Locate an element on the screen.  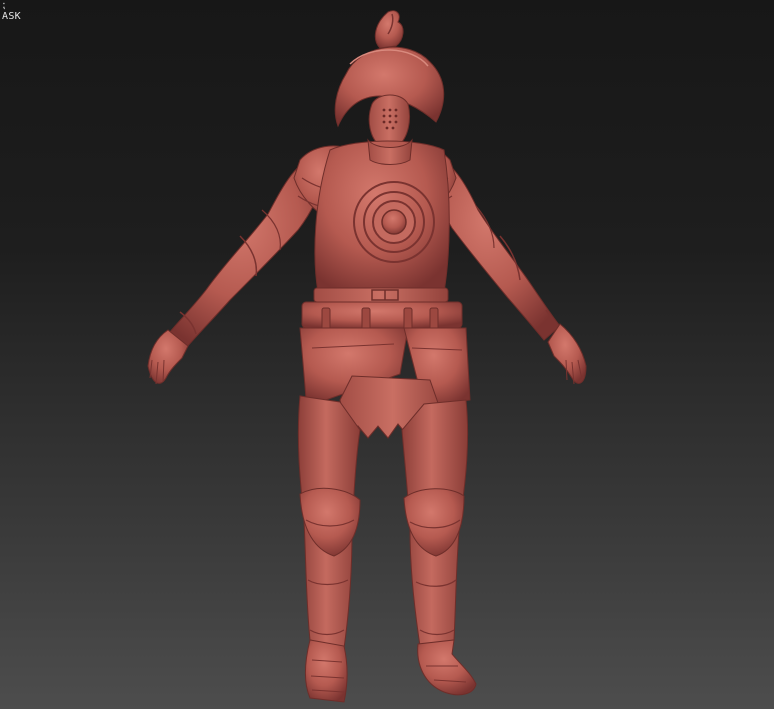
helmet is located at coordinates (389, 96).